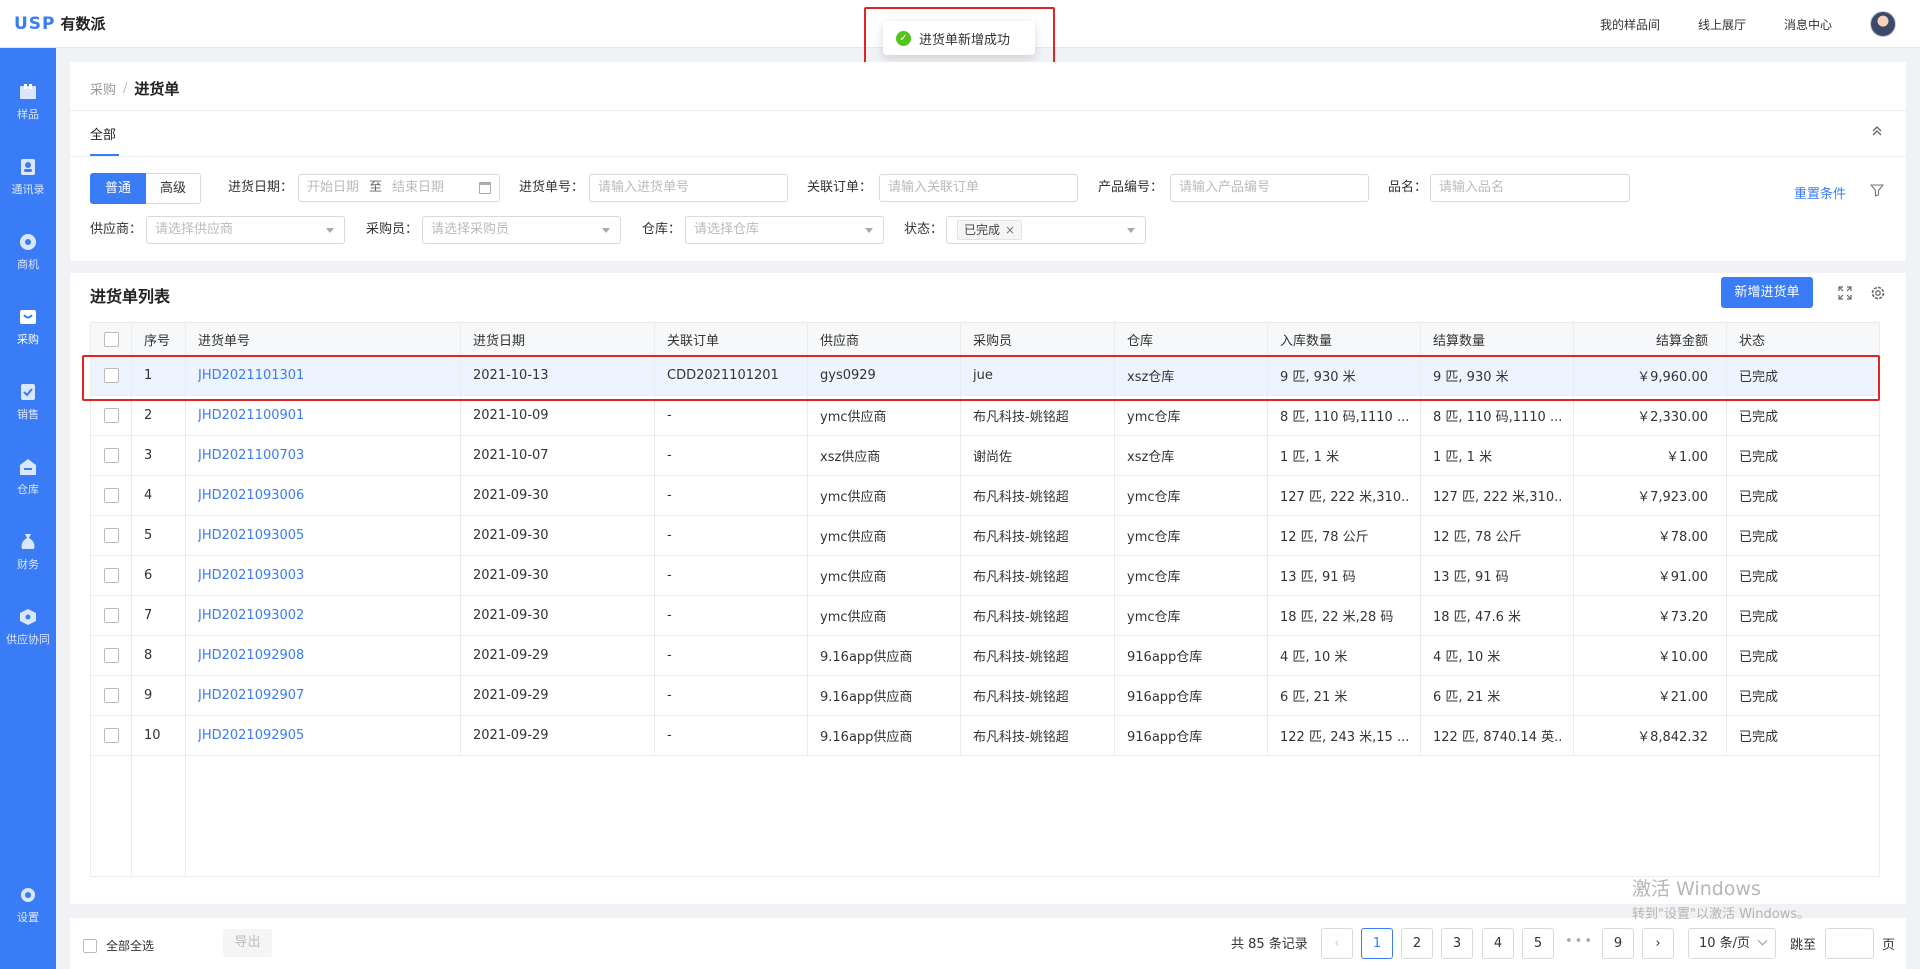  Describe the element at coordinates (1417, 943) in the screenshot. I see `page-2: 2` at that location.